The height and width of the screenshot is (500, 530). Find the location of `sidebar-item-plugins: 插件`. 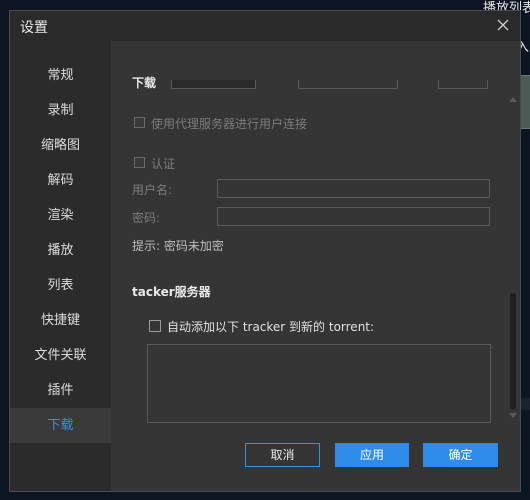

sidebar-item-plugins: 插件 is located at coordinates (60, 390).